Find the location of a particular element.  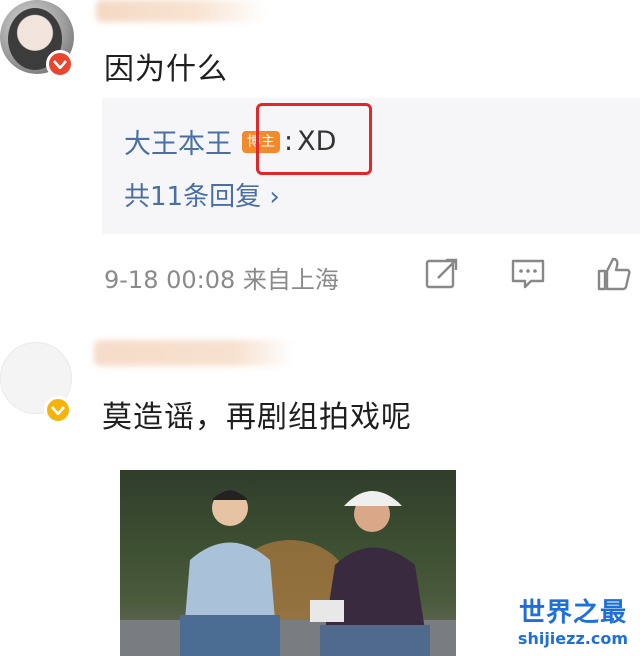

comment-text: 莫造谣，再剧组拍戏呢 is located at coordinates (257, 417).